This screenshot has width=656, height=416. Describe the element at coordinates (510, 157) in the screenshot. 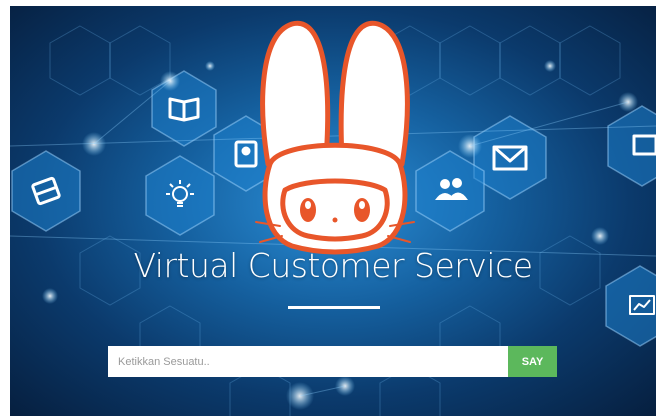

I see `mail-icon-hex` at that location.